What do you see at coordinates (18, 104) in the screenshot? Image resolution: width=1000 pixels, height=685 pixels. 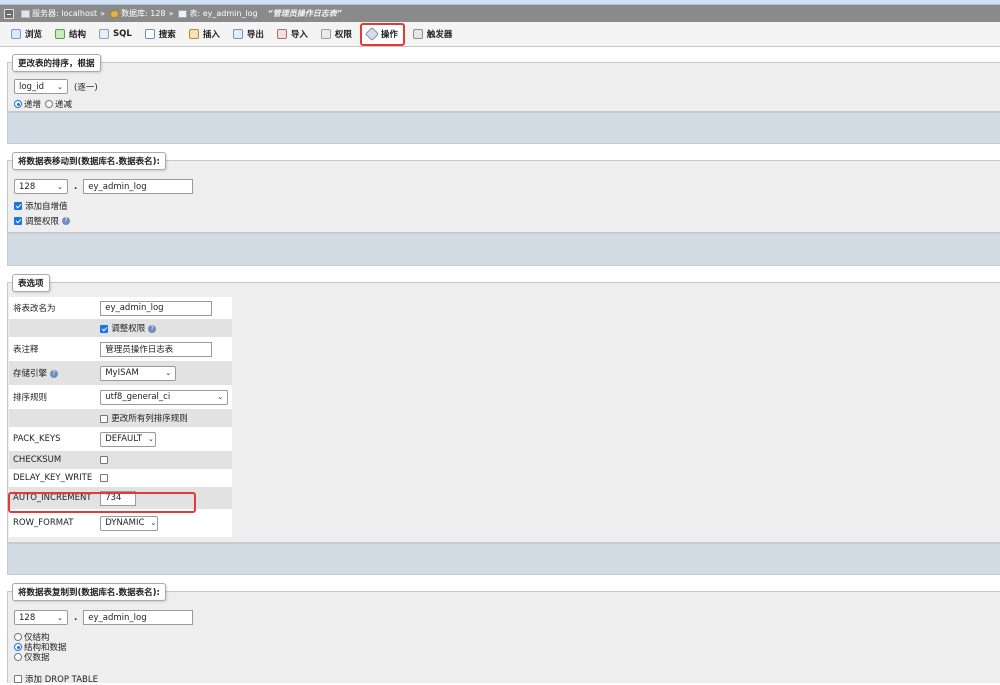 I see `order-asc-radio` at bounding box center [18, 104].